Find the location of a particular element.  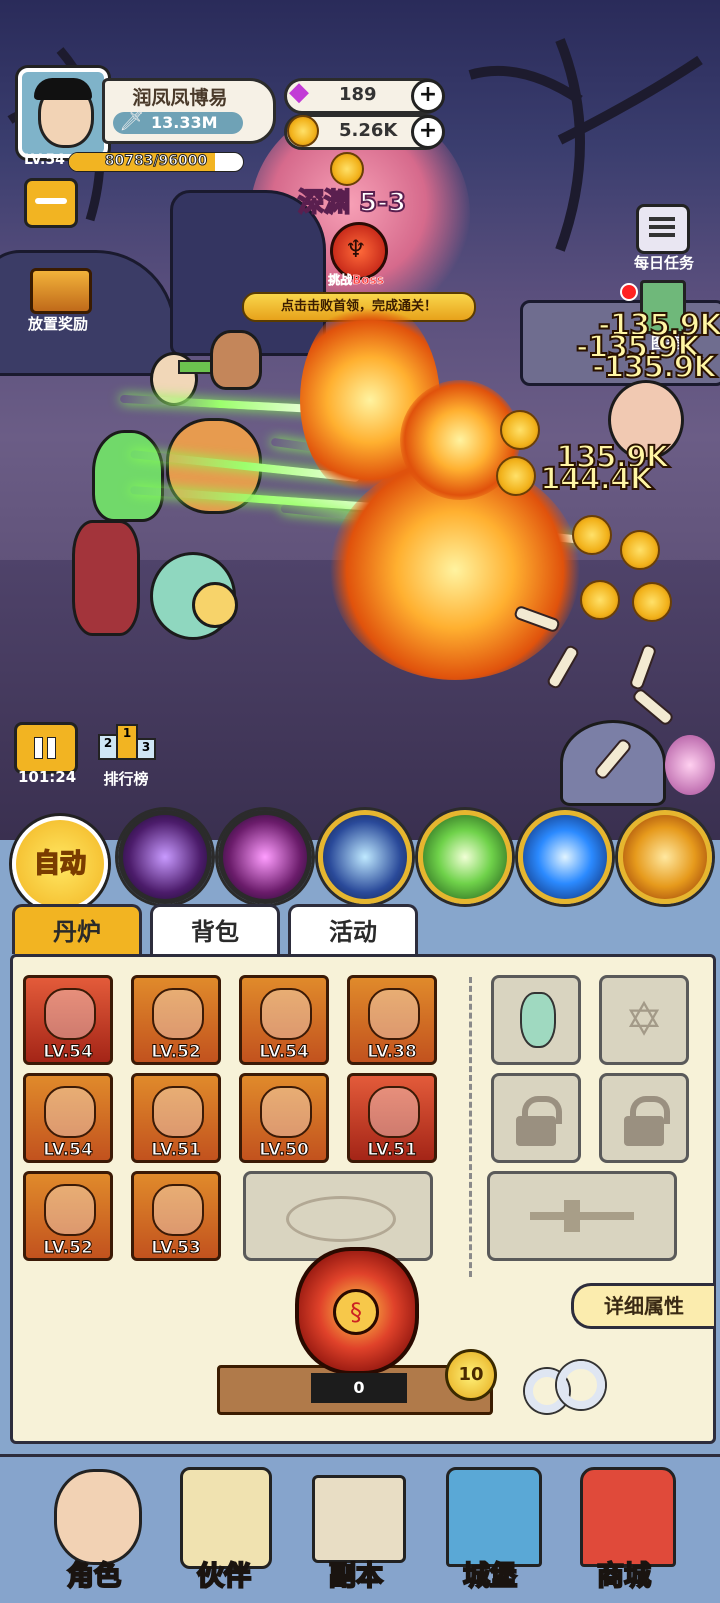

nav-character: 角色 is located at coordinates (94, 1528).